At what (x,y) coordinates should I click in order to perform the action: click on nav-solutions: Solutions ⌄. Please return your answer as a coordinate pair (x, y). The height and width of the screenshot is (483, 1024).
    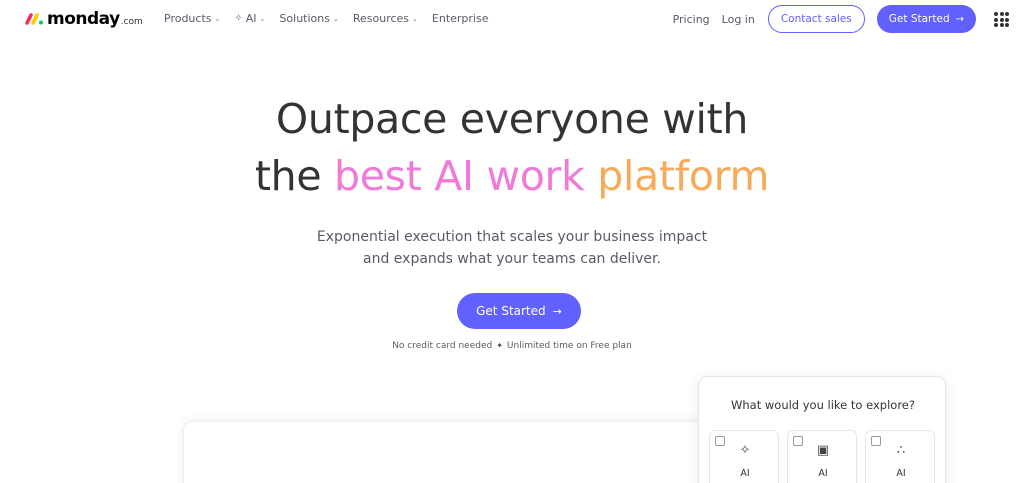
    Looking at the image, I should click on (308, 18).